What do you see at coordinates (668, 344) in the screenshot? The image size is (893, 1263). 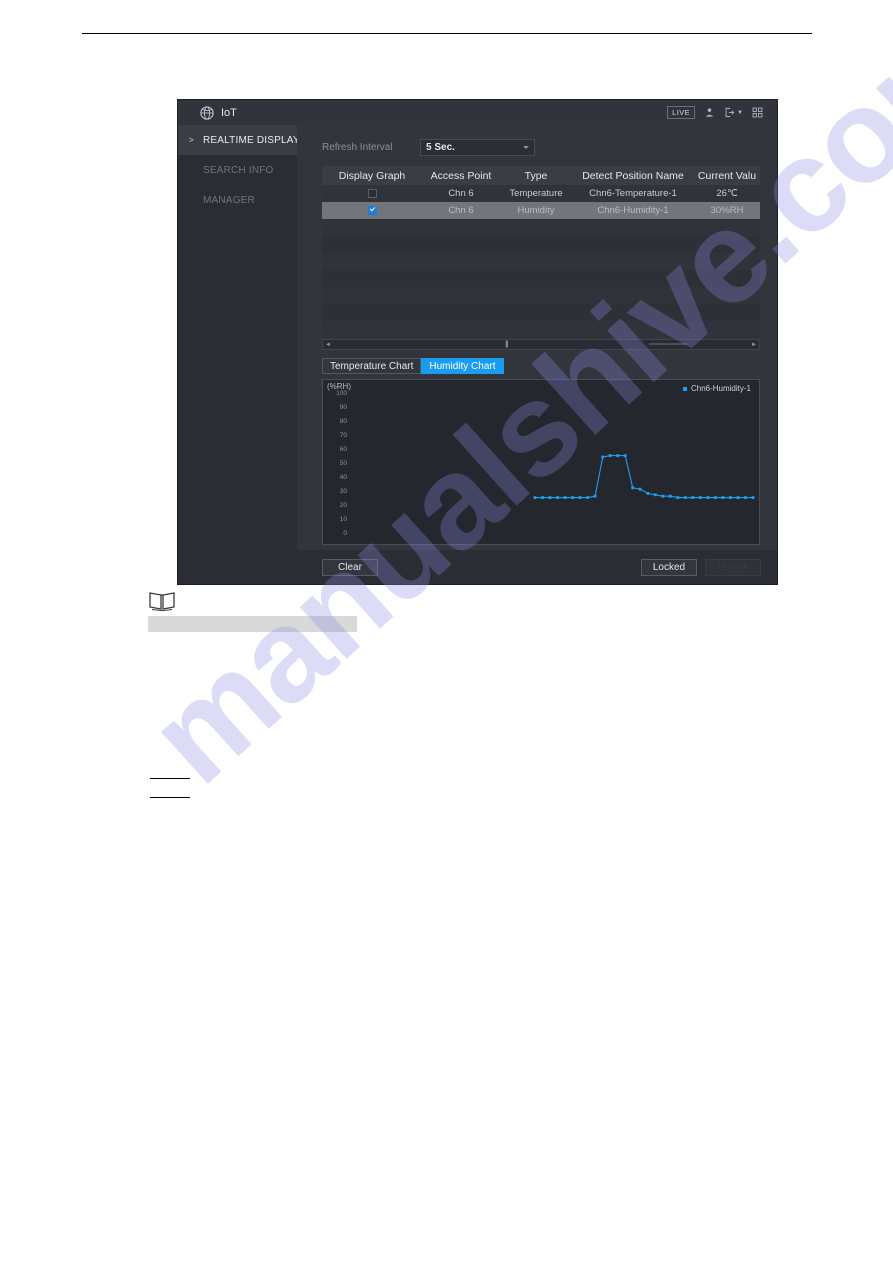 I see `scrollbar-thumb-bar` at bounding box center [668, 344].